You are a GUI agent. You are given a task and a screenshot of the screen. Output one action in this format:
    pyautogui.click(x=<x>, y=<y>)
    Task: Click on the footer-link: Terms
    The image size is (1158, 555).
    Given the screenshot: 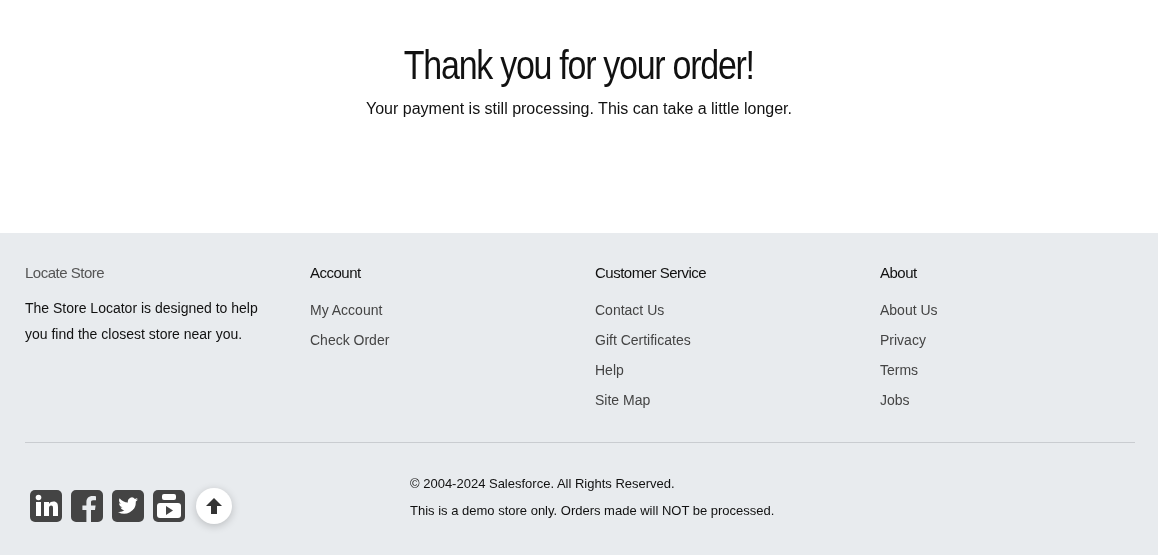 What is the action you would take?
    pyautogui.click(x=899, y=370)
    